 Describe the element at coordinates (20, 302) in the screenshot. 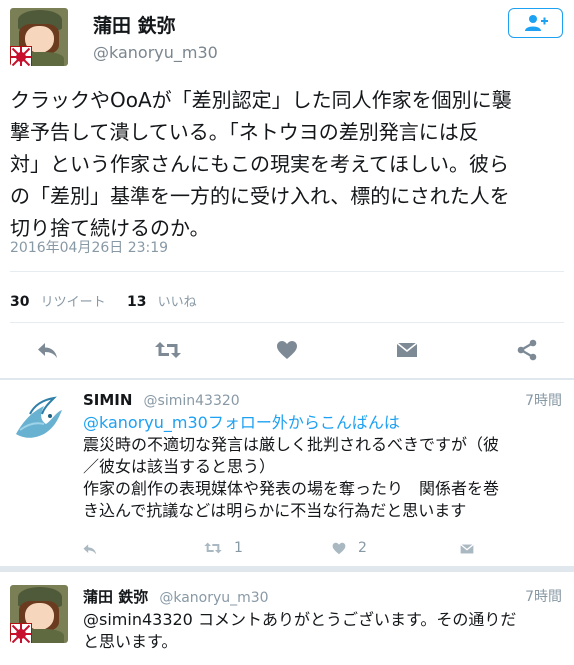

I see `retweet-count: 30` at that location.